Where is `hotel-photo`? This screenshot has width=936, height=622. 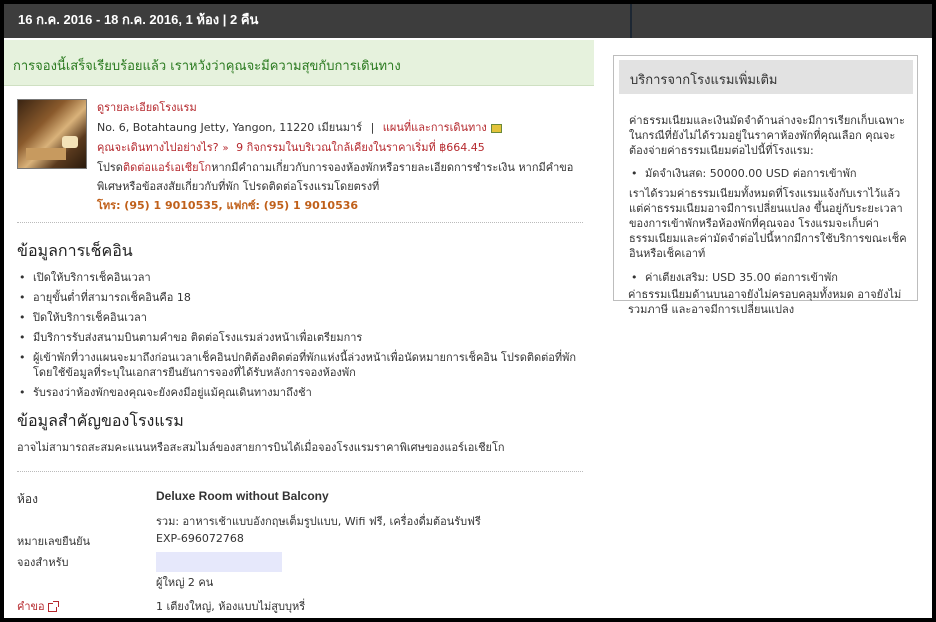
hotel-photo is located at coordinates (52, 134).